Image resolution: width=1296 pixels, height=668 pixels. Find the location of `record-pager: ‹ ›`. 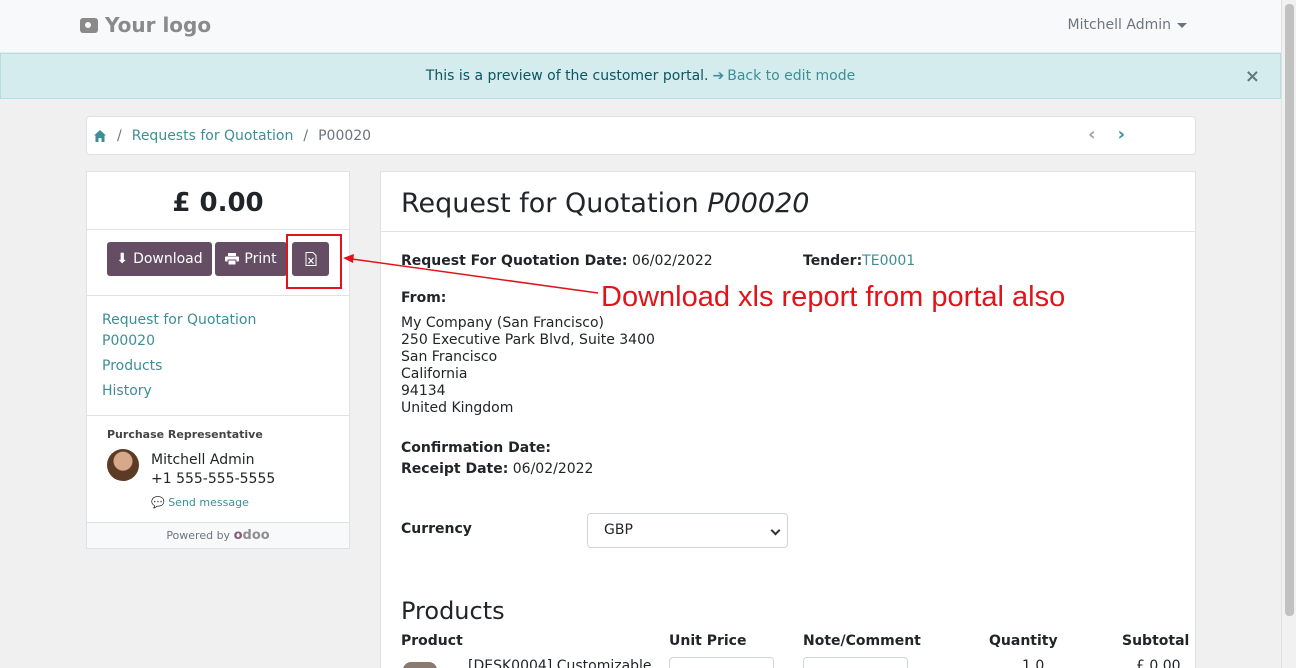

record-pager: ‹ › is located at coordinates (1106, 135).